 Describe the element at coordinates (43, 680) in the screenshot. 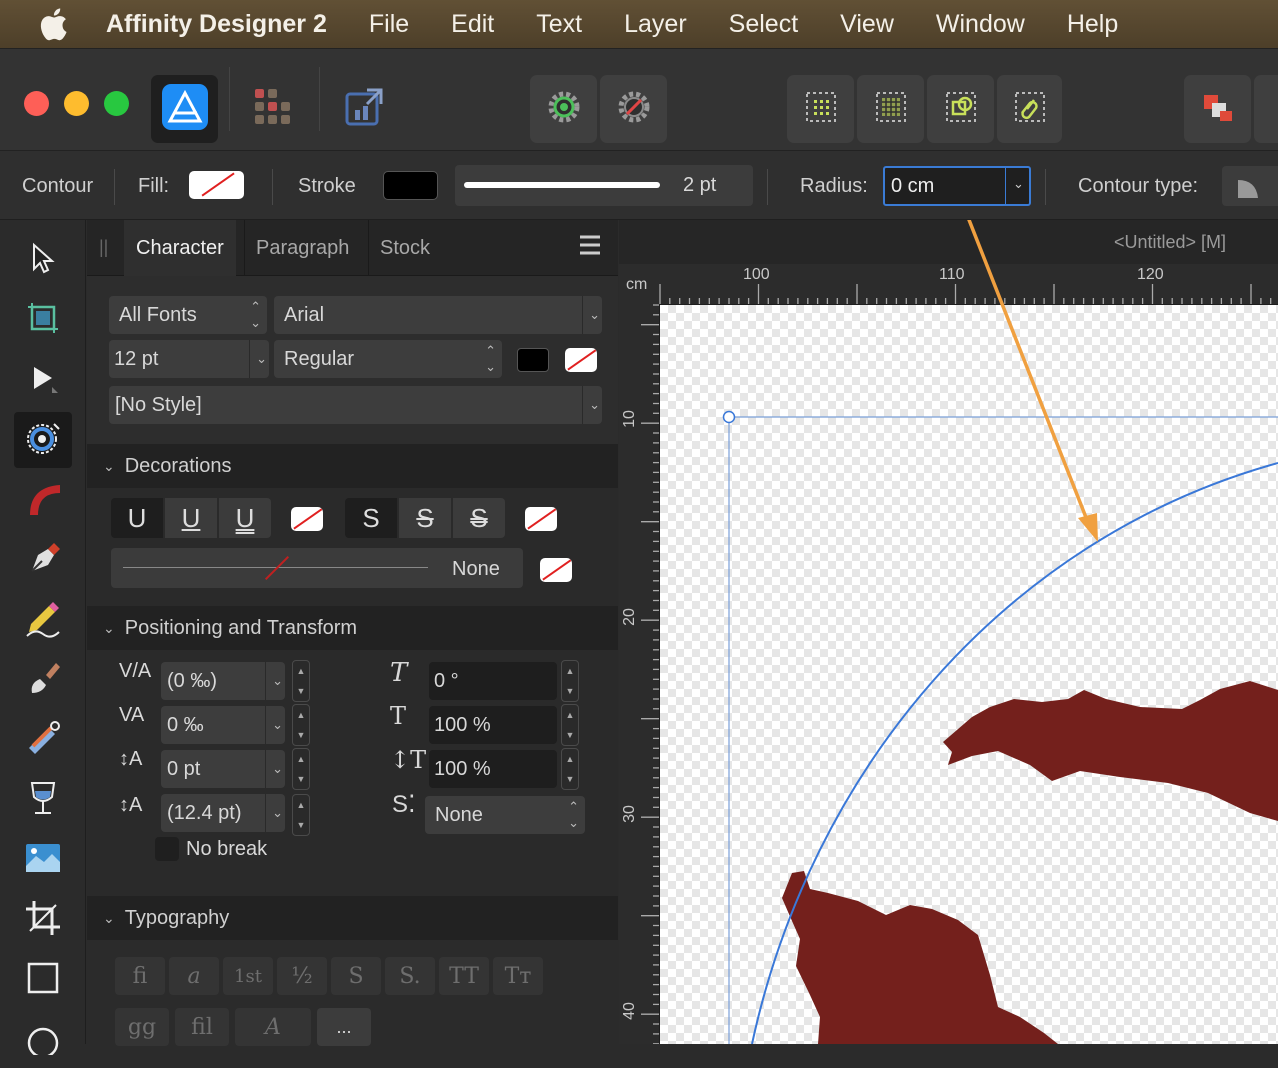

I see `brush-tool` at that location.